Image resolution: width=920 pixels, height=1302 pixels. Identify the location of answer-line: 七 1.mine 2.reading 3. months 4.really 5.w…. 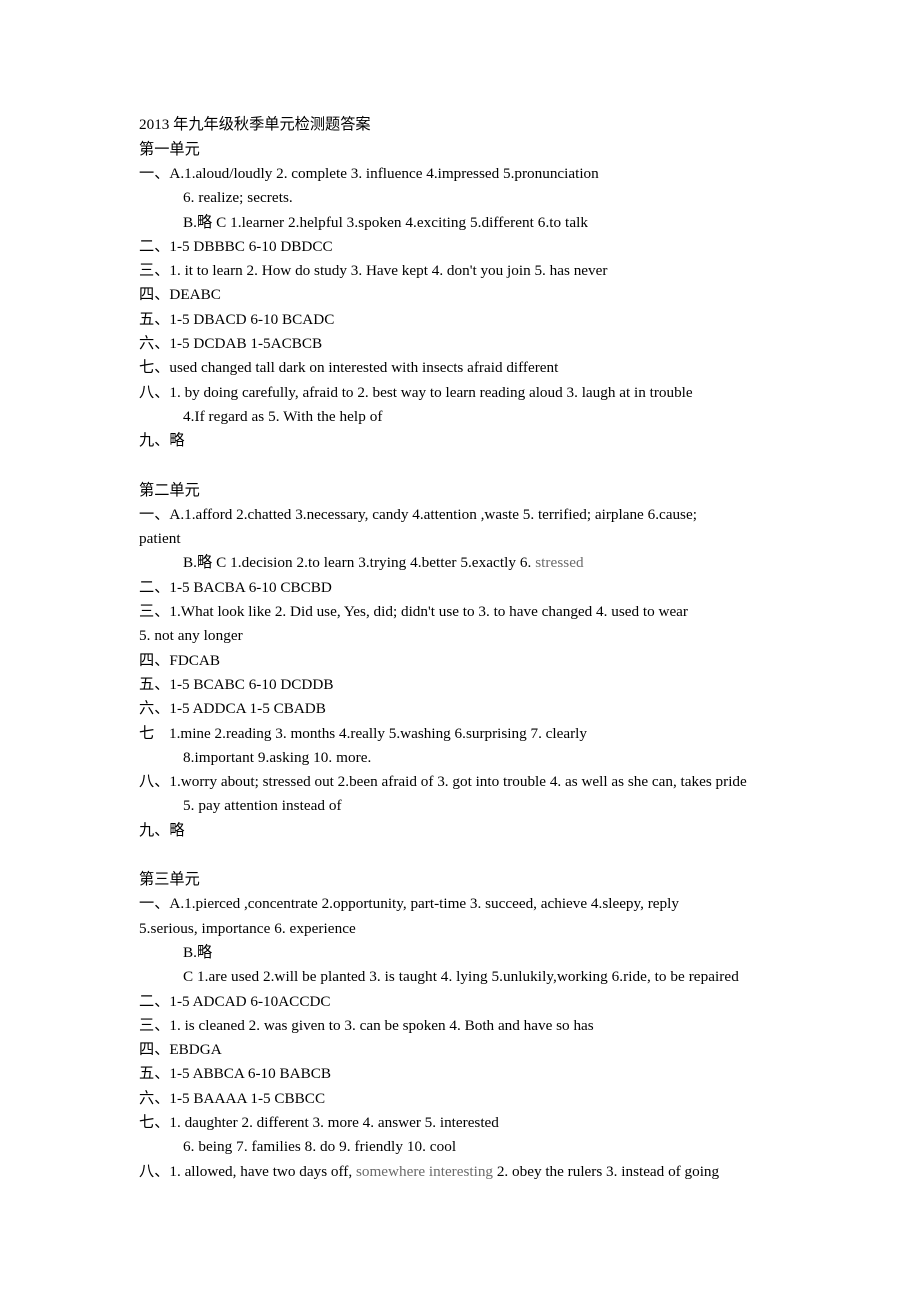
(469, 734).